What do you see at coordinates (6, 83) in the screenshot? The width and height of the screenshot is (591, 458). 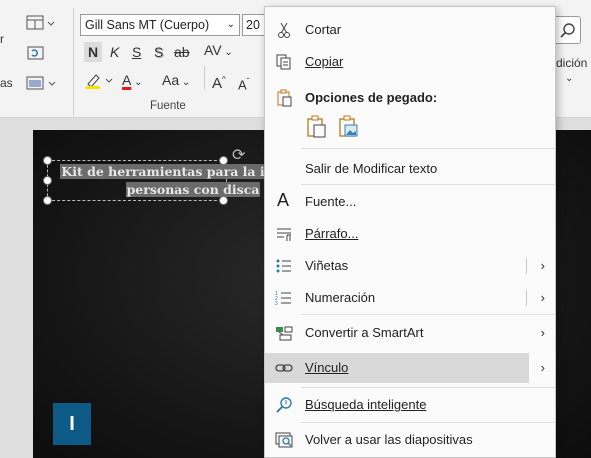 I see `ribbon-partial-label: as` at bounding box center [6, 83].